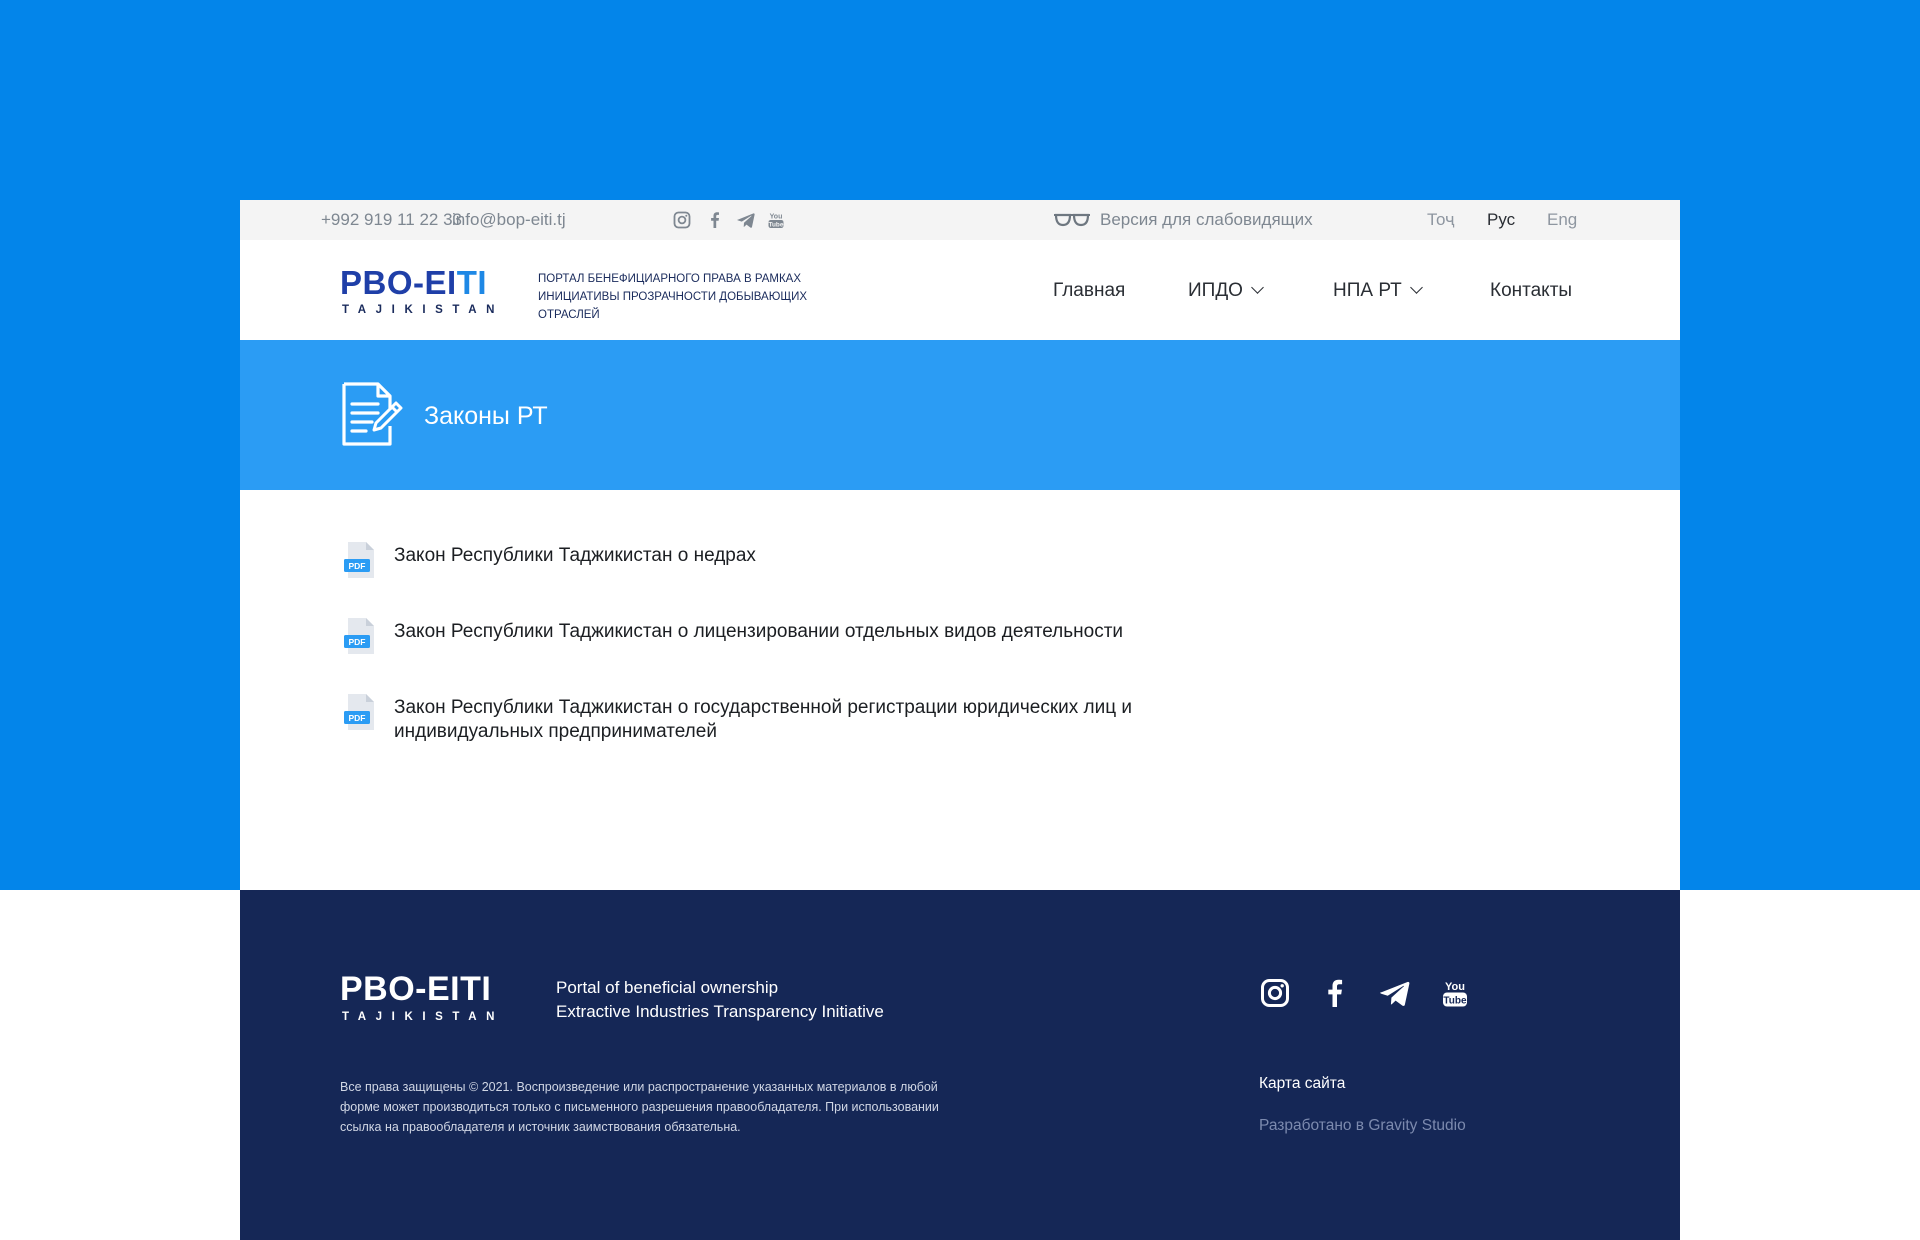  What do you see at coordinates (509, 220) in the screenshot?
I see `email-link: info@bop-eiti.tj` at bounding box center [509, 220].